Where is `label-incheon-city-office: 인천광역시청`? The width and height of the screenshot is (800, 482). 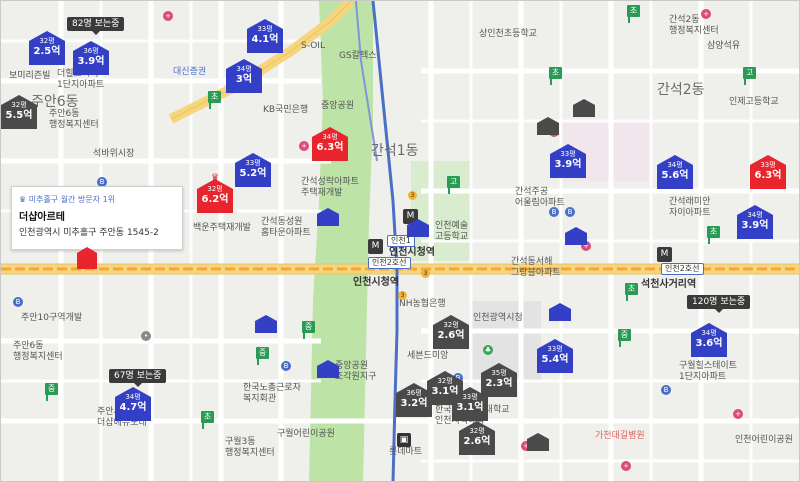 label-incheon-city-office: 인천광역시청 is located at coordinates (498, 318).